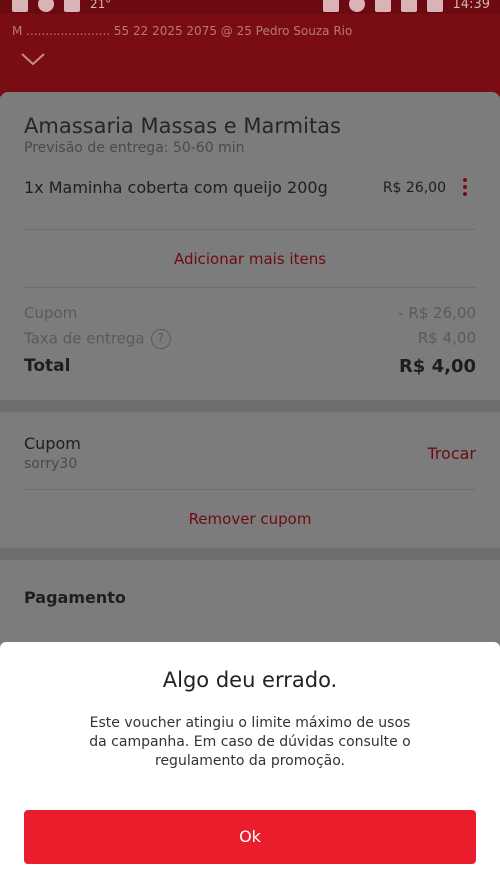 The width and height of the screenshot is (500, 889). I want to click on delivery-eta: Previsão de entrega: 50-60 min, so click(134, 148).